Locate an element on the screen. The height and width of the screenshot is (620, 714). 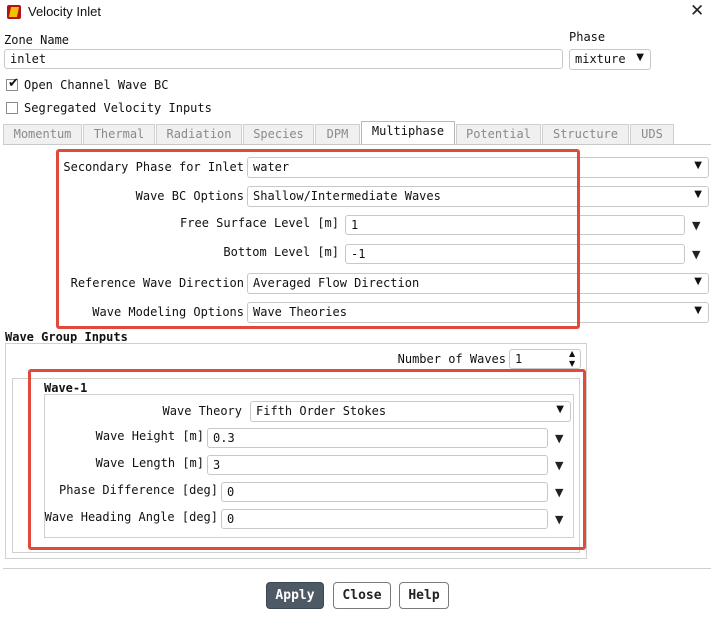
tab-uds: UDS is located at coordinates (652, 134).